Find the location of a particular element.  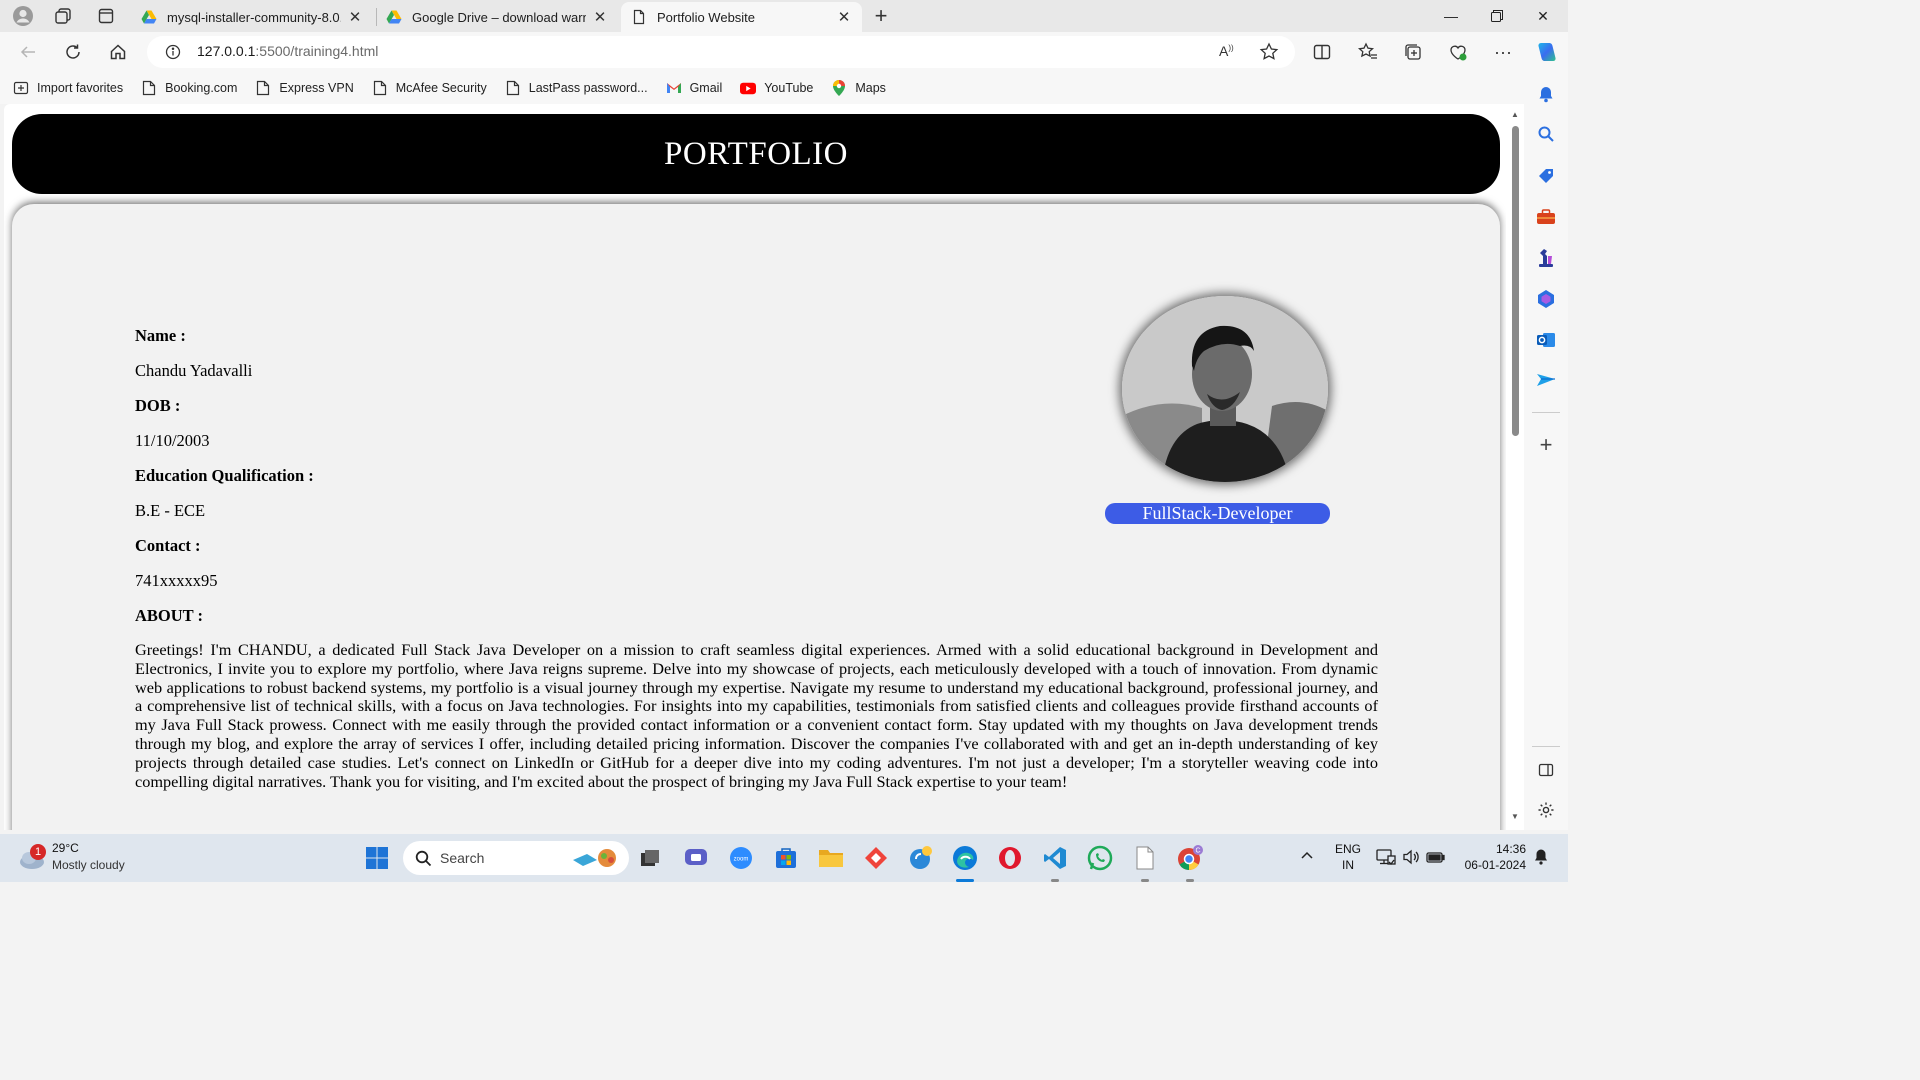

scroll-down-arrow-icon: ▼ is located at coordinates (1515, 816).